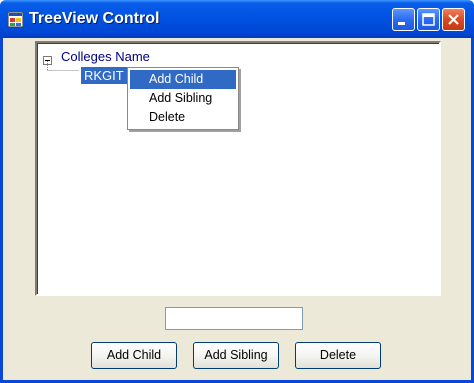 The width and height of the screenshot is (474, 383). What do you see at coordinates (183, 117) in the screenshot?
I see `menu-item-delete: Delete` at bounding box center [183, 117].